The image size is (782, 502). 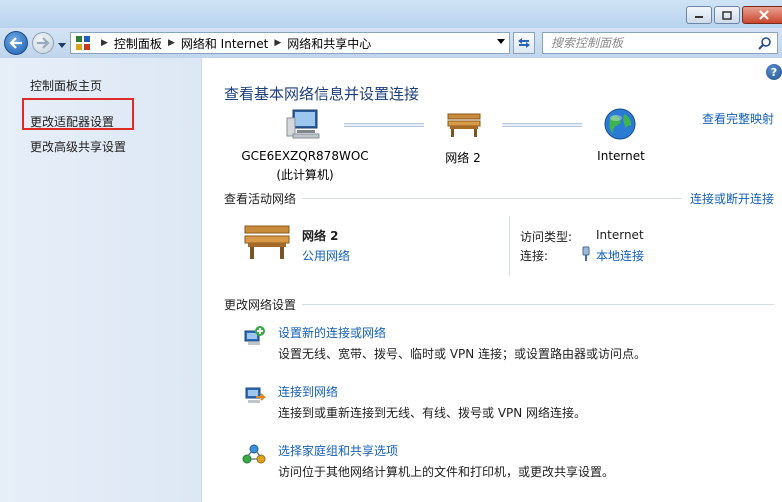 What do you see at coordinates (620, 124) in the screenshot?
I see `globe-icon` at bounding box center [620, 124].